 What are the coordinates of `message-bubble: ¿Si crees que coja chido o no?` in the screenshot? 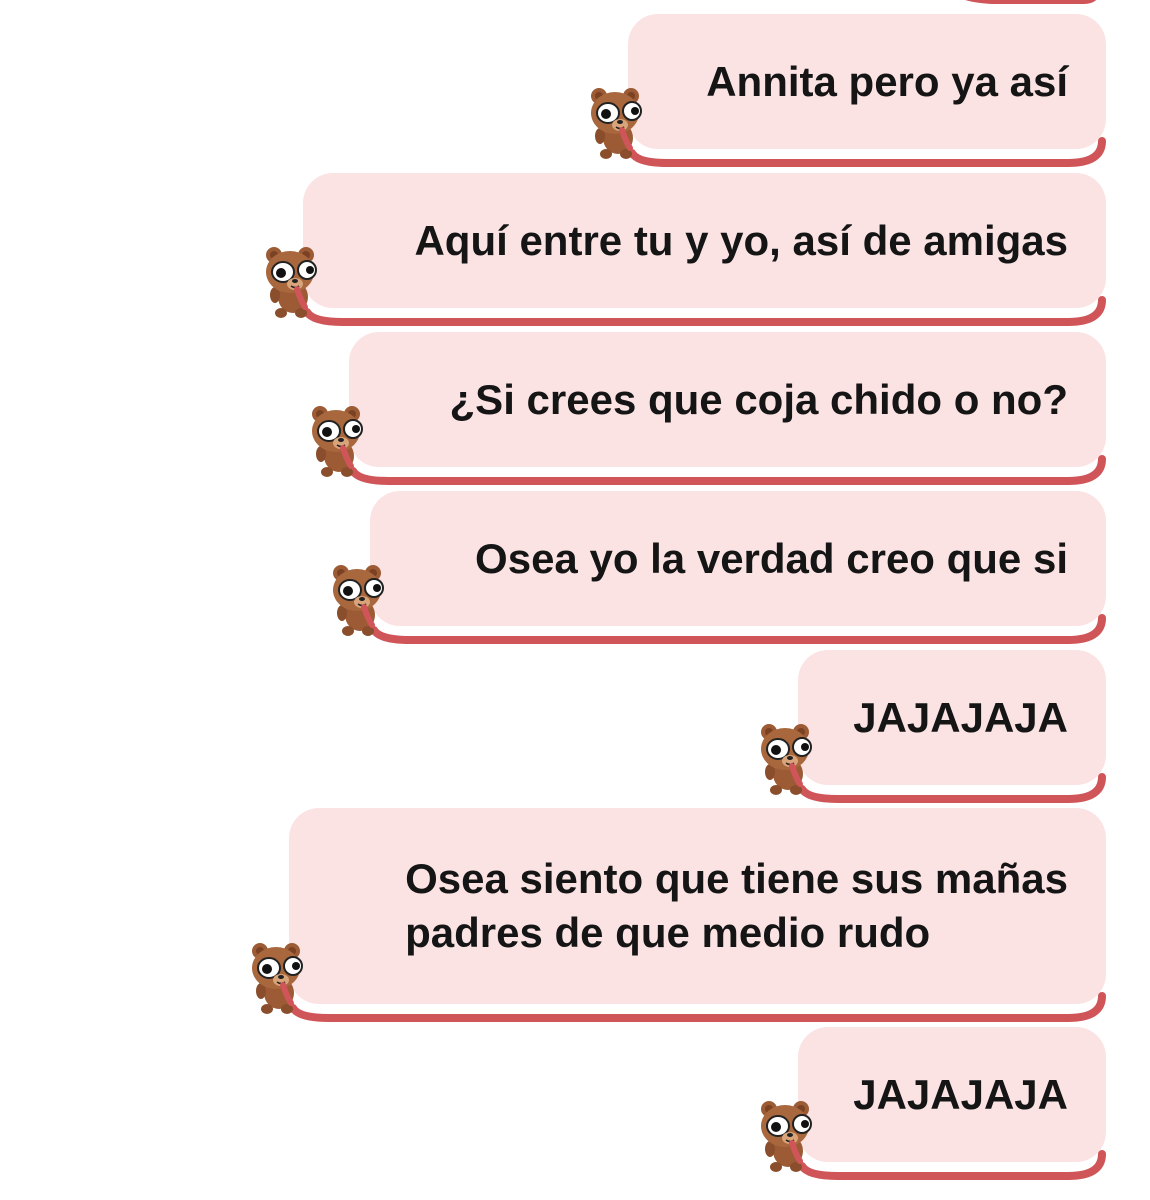 It's located at (727, 399).